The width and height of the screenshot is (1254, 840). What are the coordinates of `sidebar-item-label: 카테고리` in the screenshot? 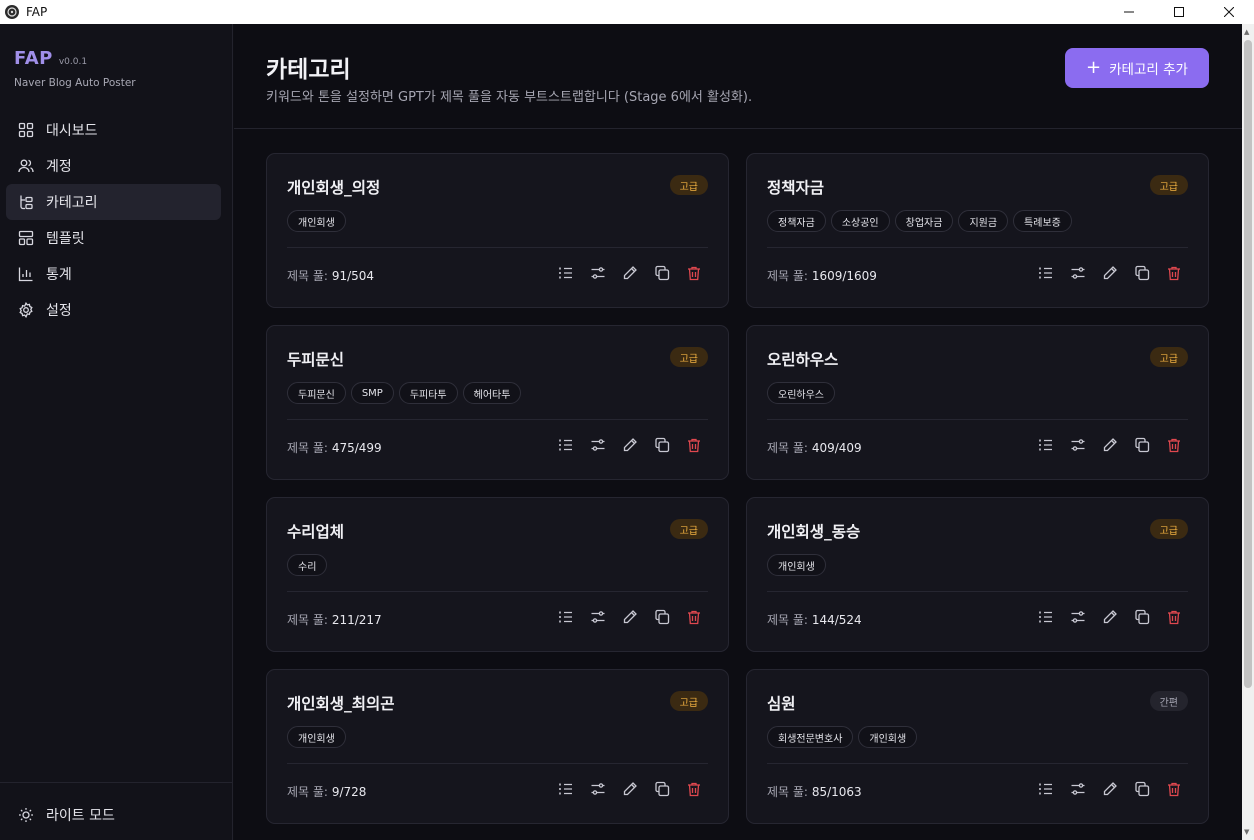 It's located at (72, 203).